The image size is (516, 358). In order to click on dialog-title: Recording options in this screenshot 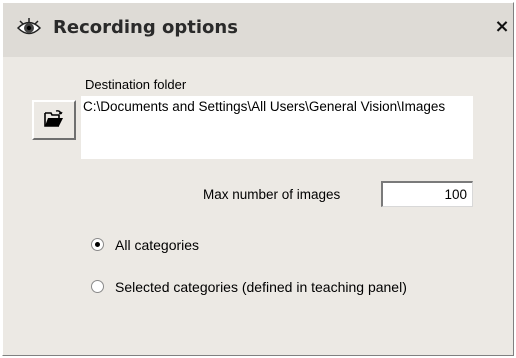, I will do `click(145, 27)`.